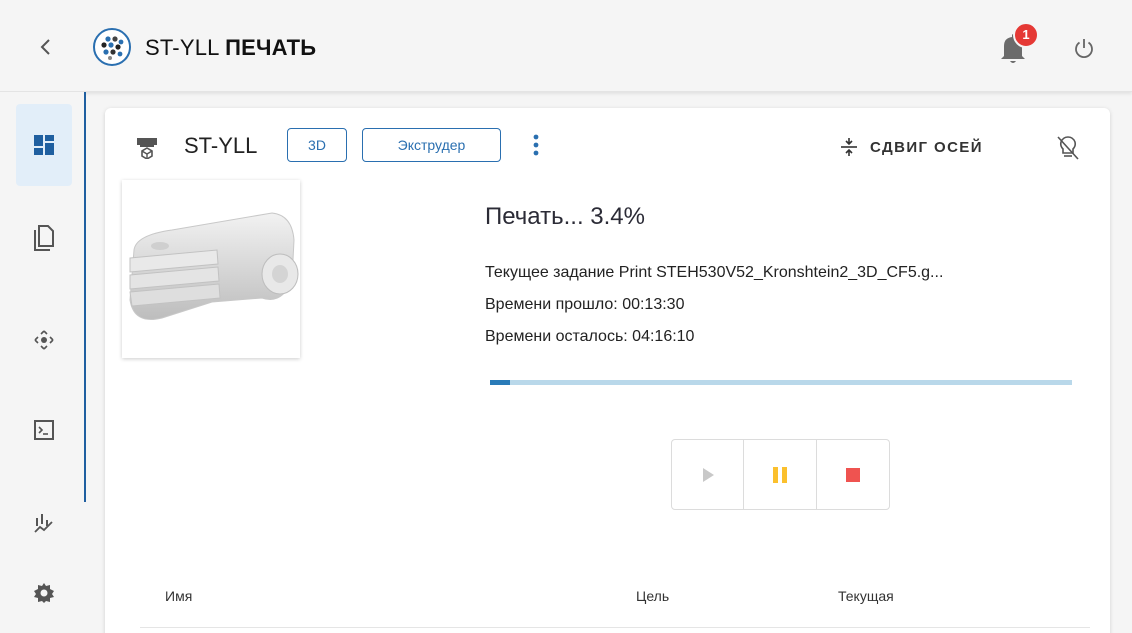  I want to click on print-progress-bar, so click(781, 382).